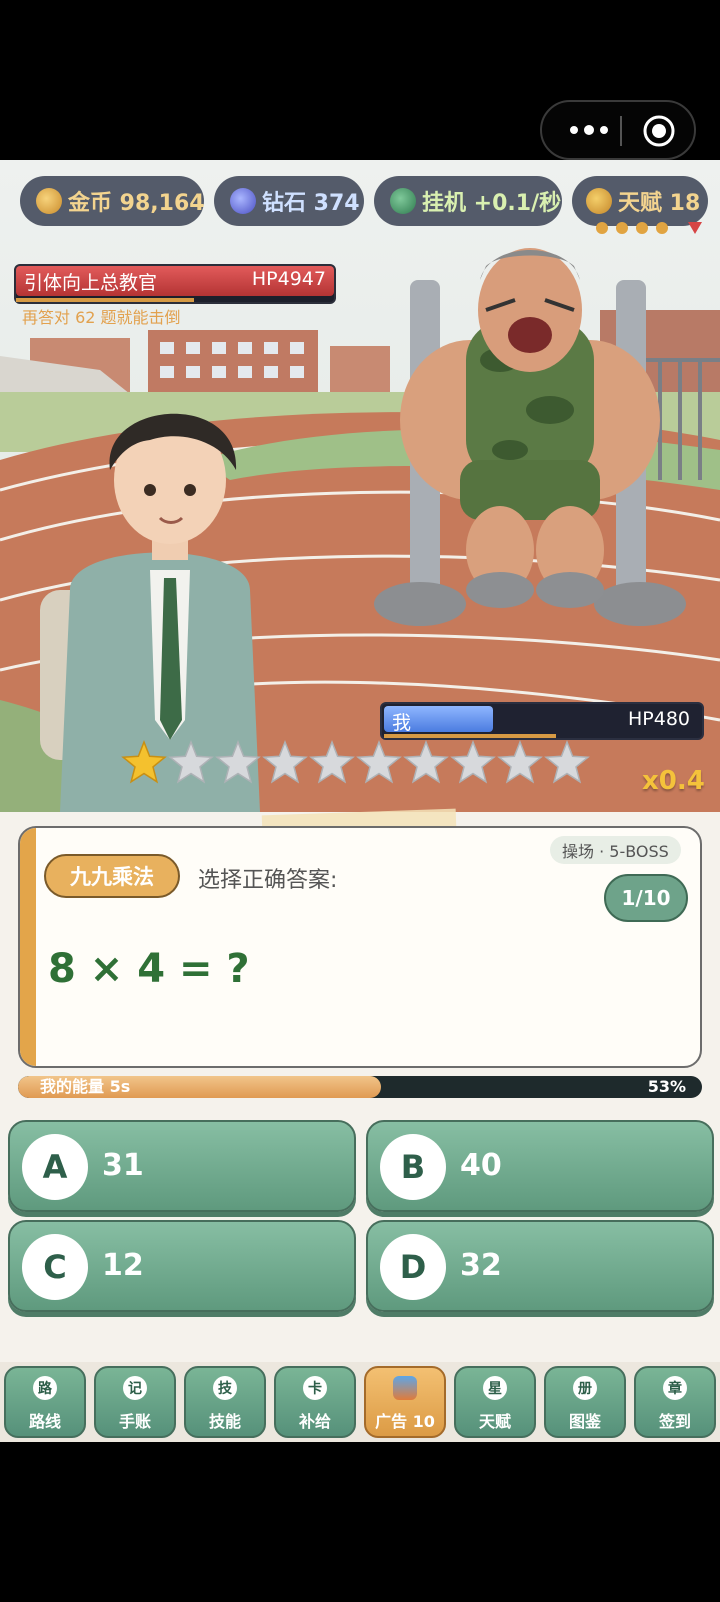  I want to click on boss-hint: 再答对 62 题就能击倒, so click(101, 317).